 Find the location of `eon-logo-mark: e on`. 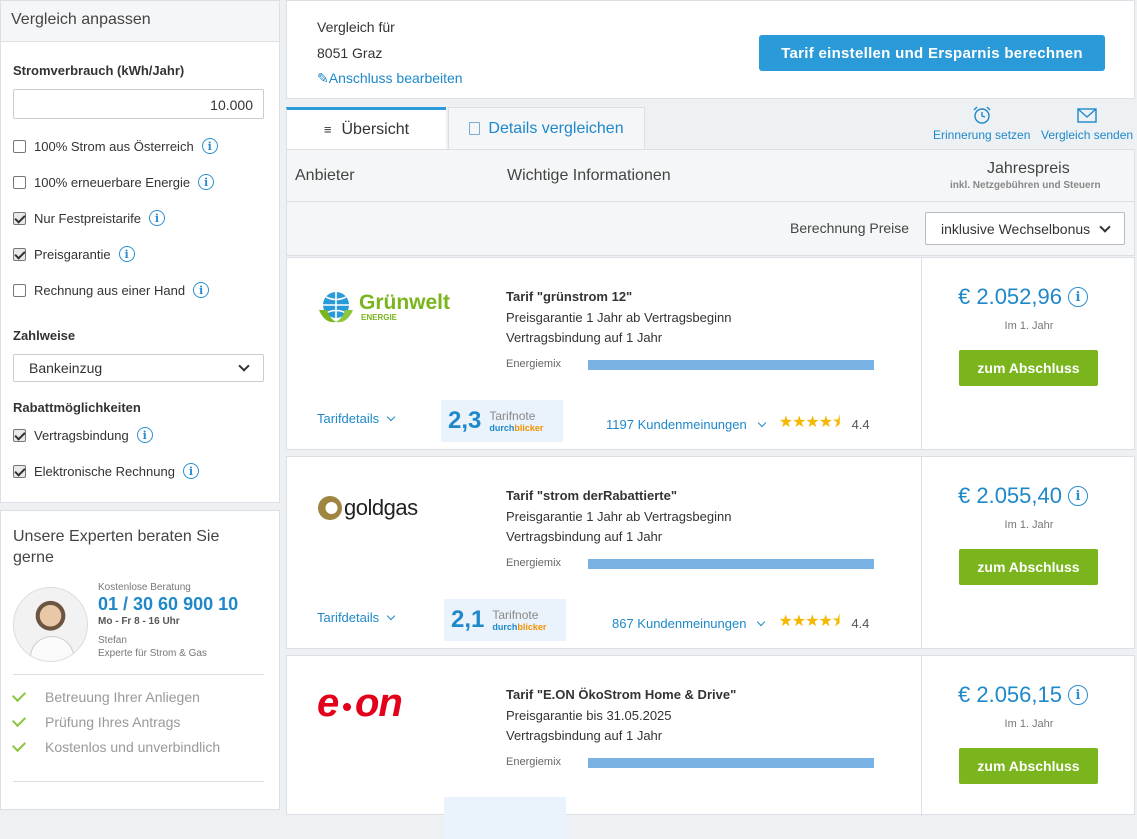

eon-logo-mark: e on is located at coordinates (360, 703).